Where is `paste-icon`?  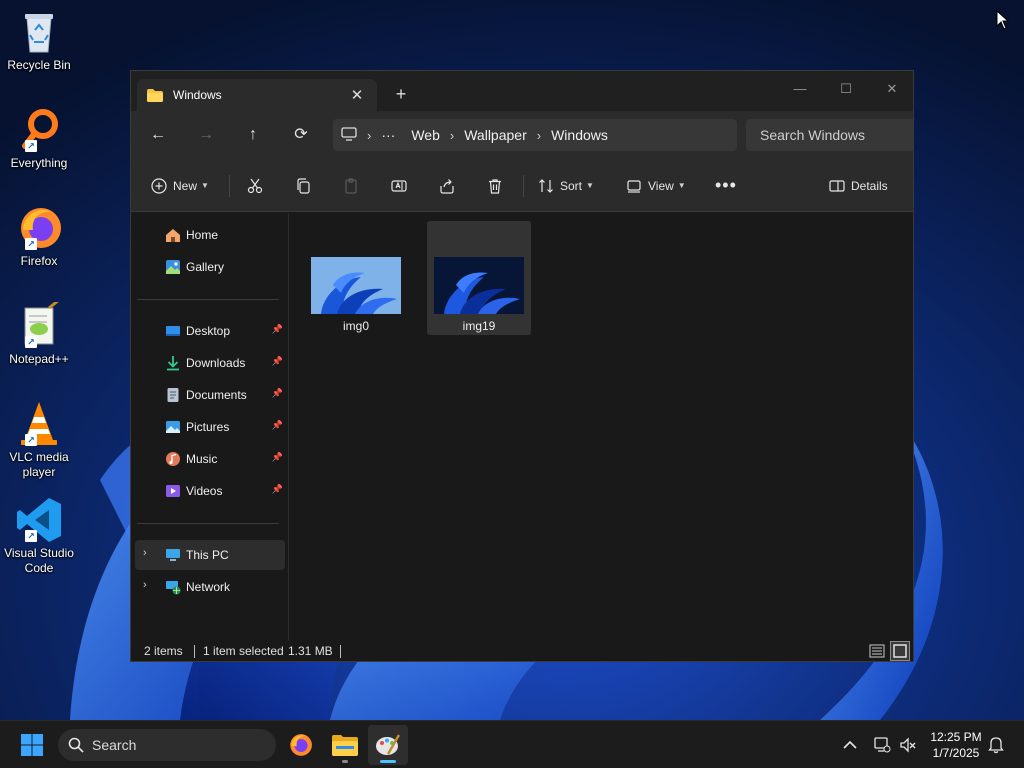
paste-icon is located at coordinates (351, 185).